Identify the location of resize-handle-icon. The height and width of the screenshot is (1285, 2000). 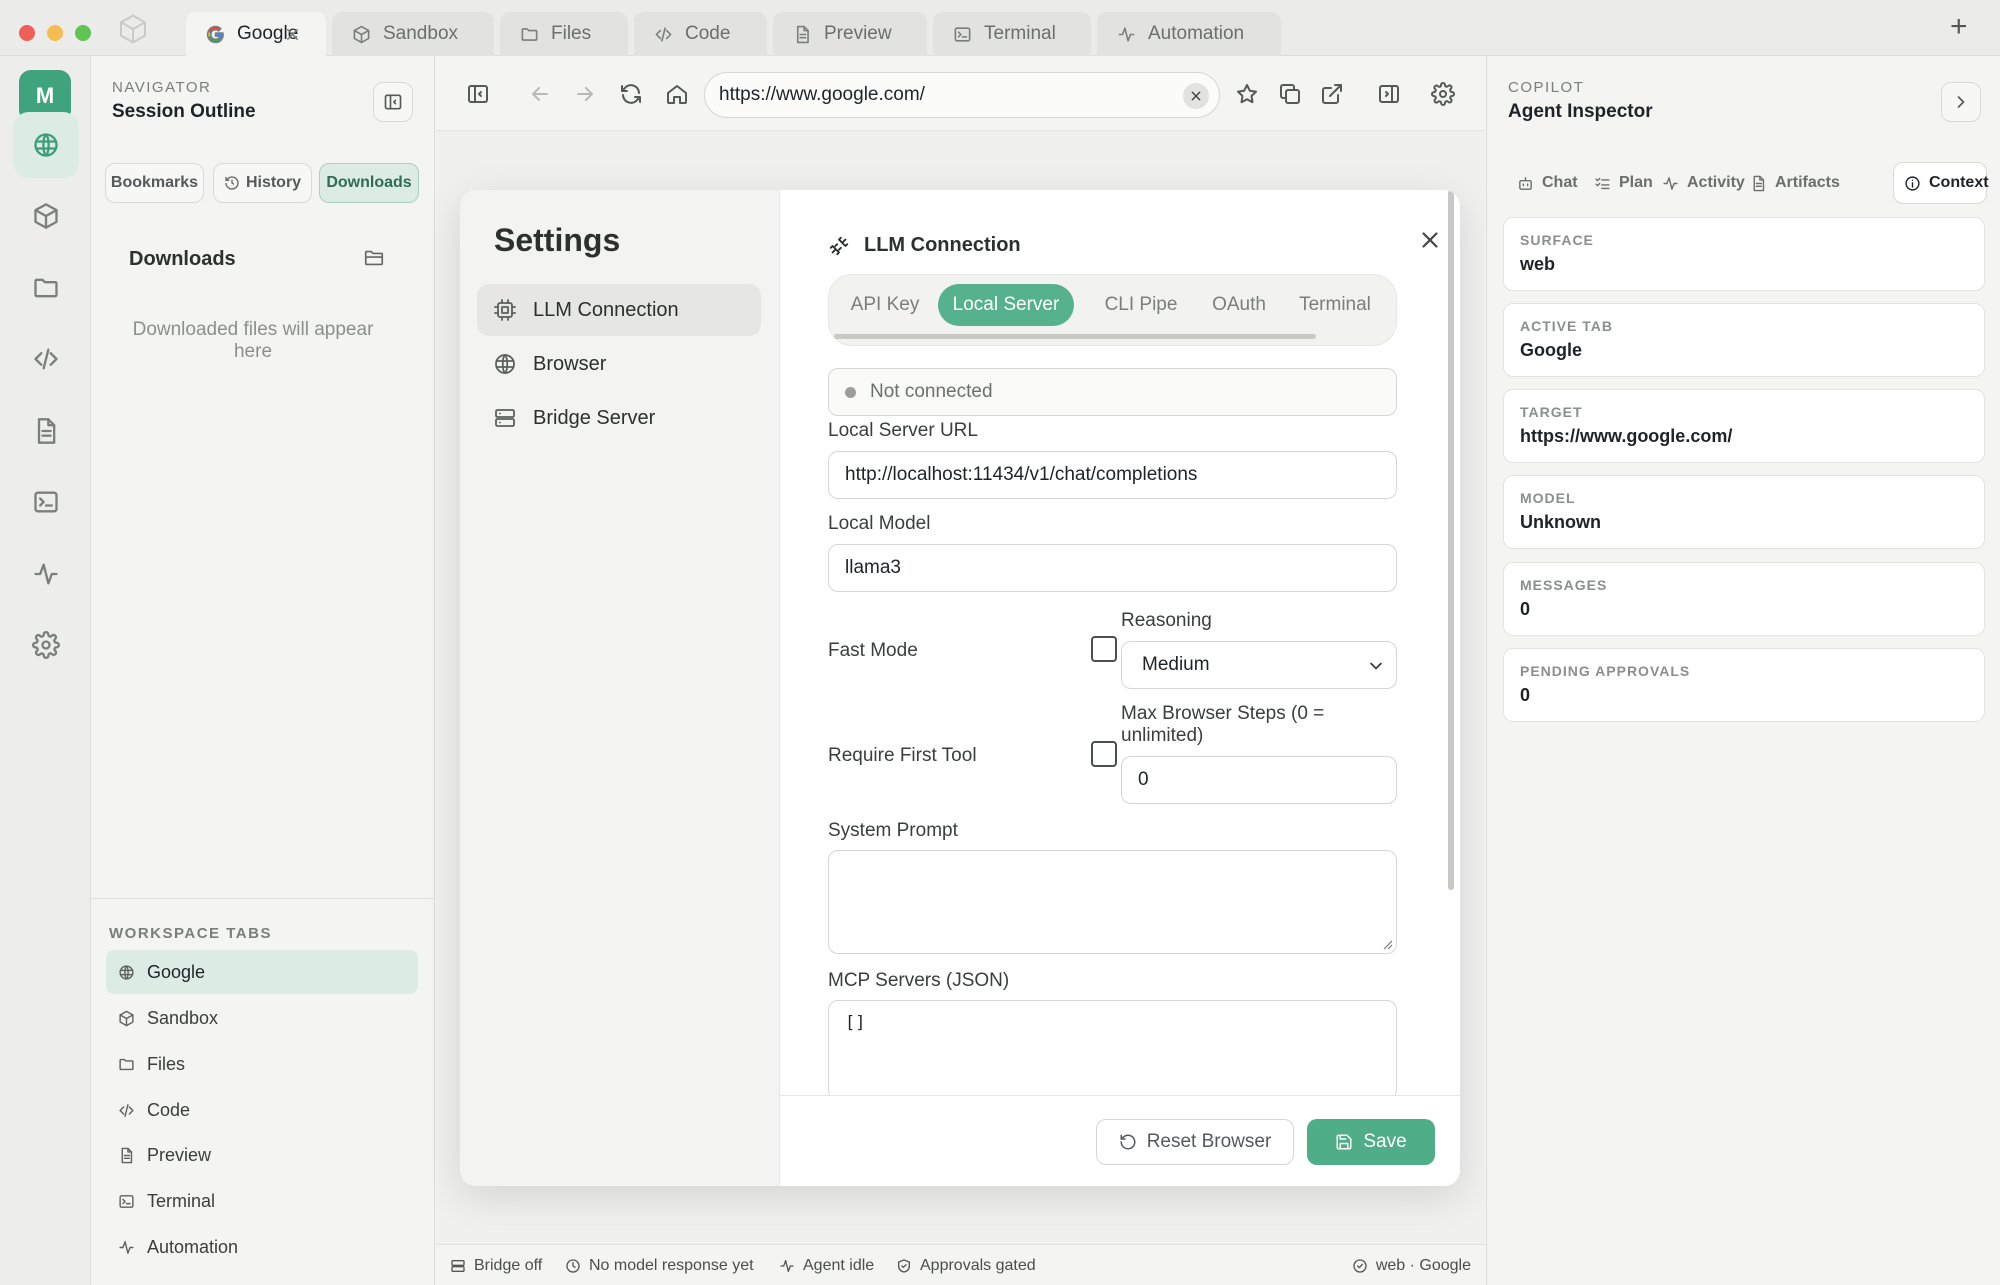
(1388, 945).